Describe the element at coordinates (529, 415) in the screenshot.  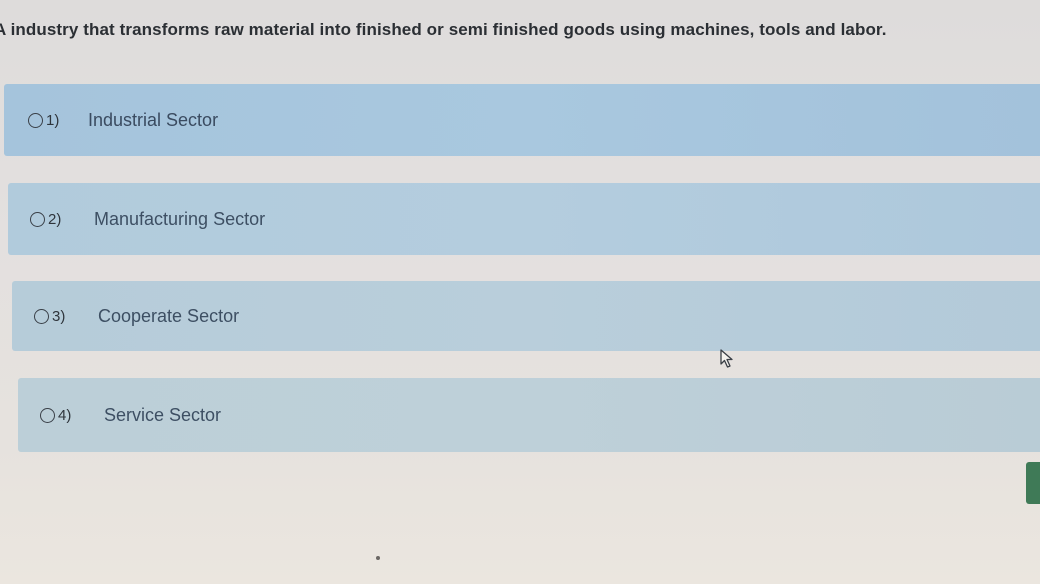
I see `option-4: 4) Service Sector` at that location.